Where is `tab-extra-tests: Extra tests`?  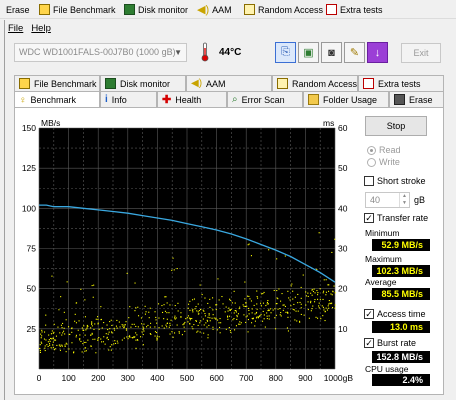 tab-extra-tests: Extra tests is located at coordinates (401, 83).